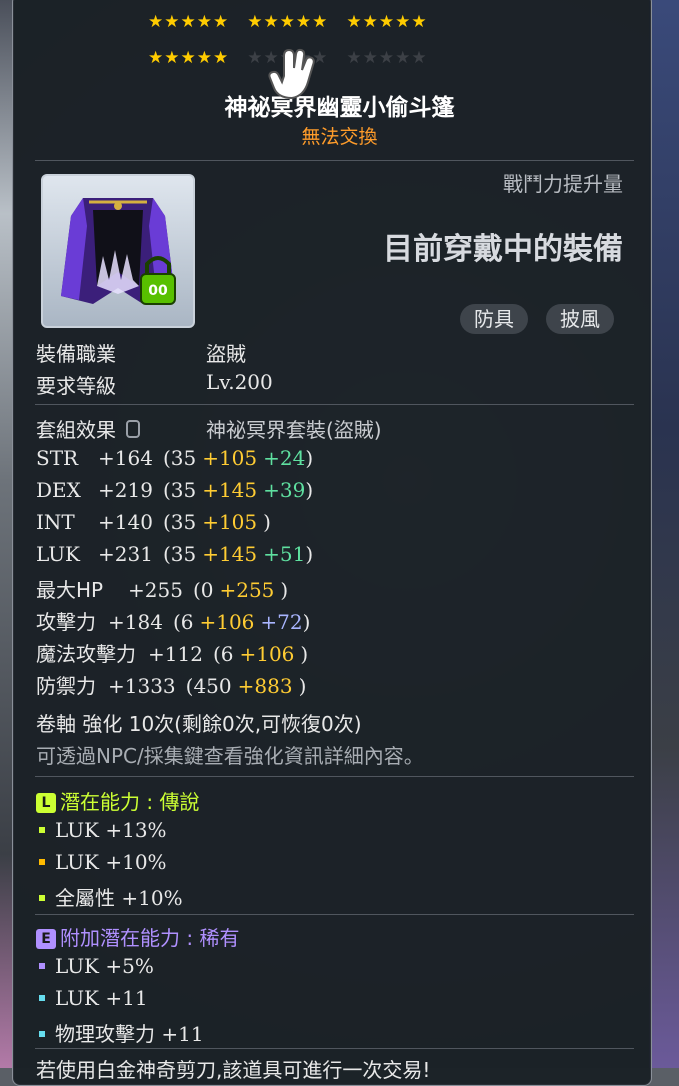 The image size is (679, 1086). What do you see at coordinates (664, 534) in the screenshot?
I see `background-right-strip` at bounding box center [664, 534].